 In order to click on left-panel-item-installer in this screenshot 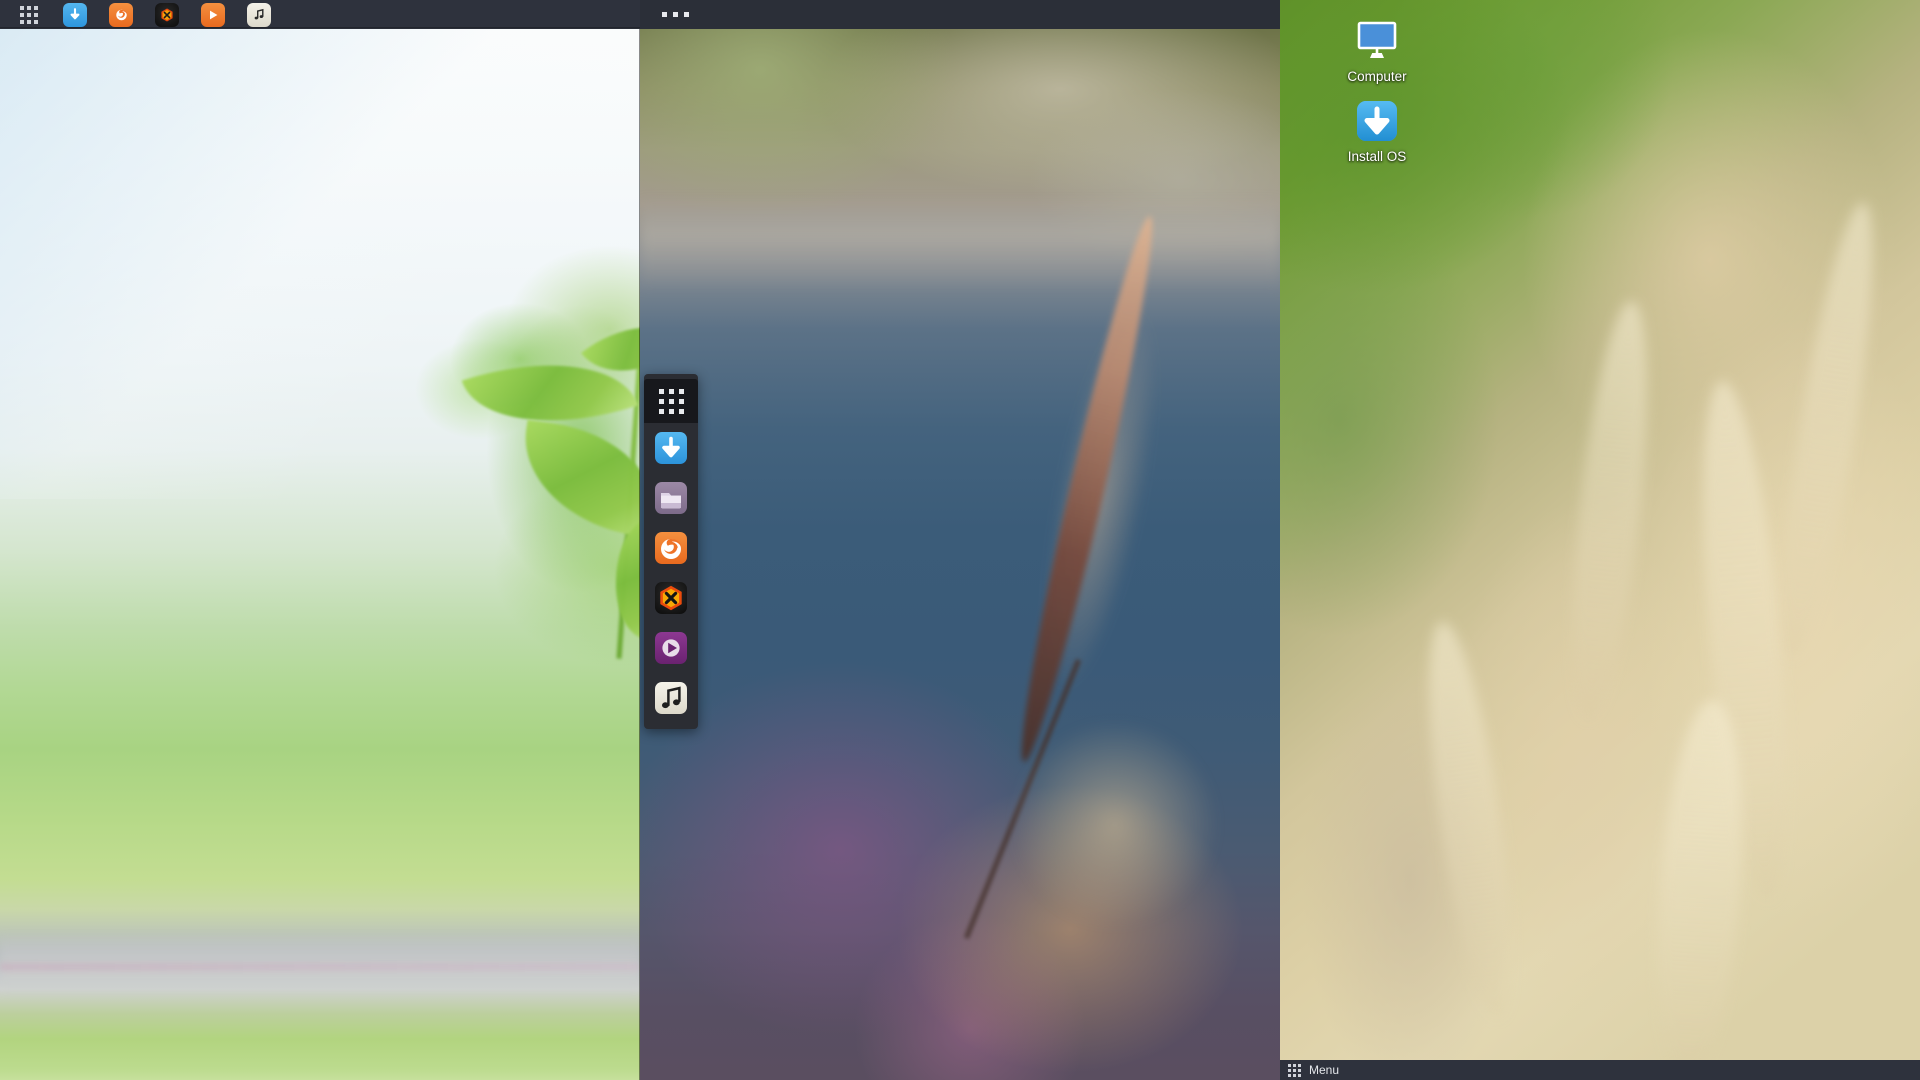, I will do `click(75, 14)`.